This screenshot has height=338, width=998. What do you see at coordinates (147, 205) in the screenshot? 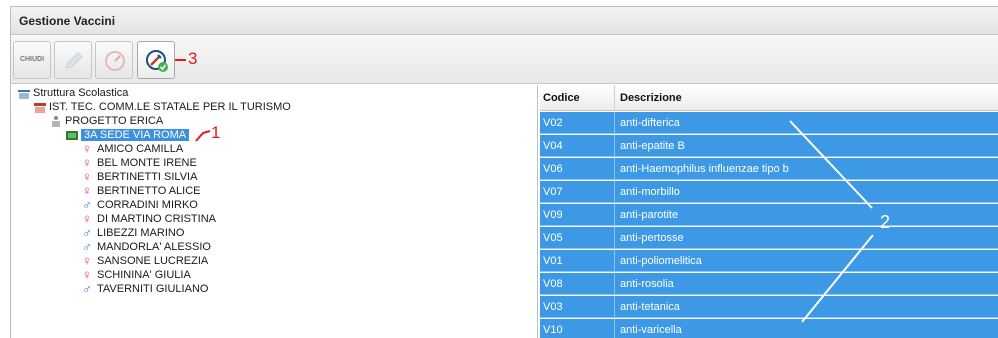
I see `student-name: CORRADINI MIRKO` at bounding box center [147, 205].